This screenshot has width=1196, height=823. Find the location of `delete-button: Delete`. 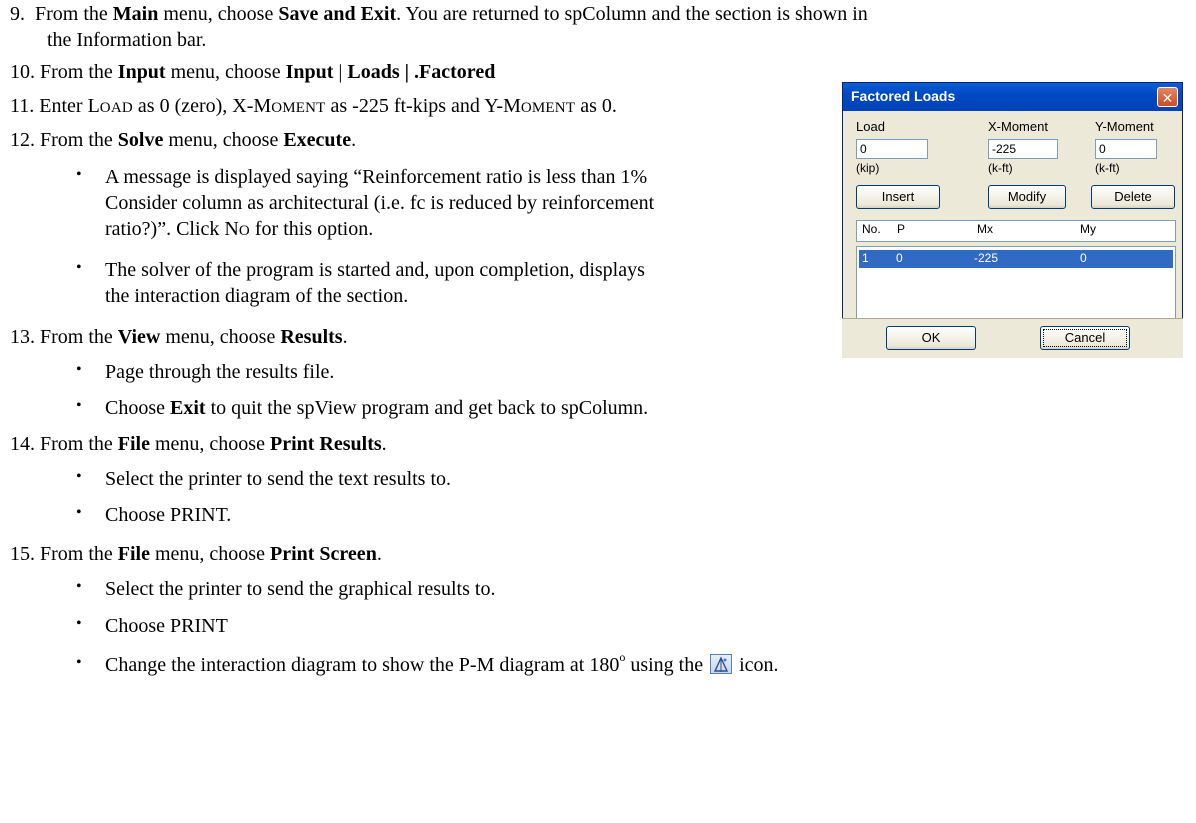

delete-button: Delete is located at coordinates (1133, 197).